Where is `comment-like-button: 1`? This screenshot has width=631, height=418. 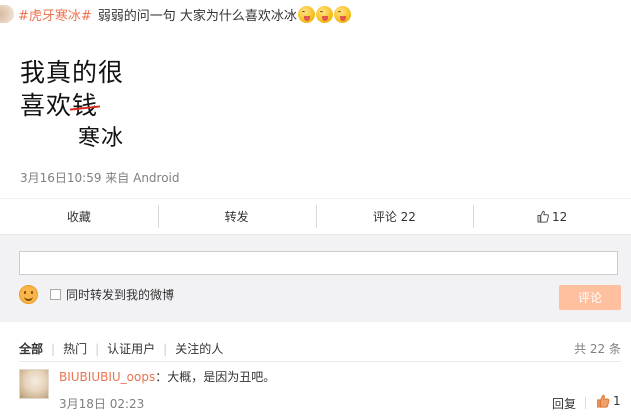 comment-like-button: 1 is located at coordinates (608, 401).